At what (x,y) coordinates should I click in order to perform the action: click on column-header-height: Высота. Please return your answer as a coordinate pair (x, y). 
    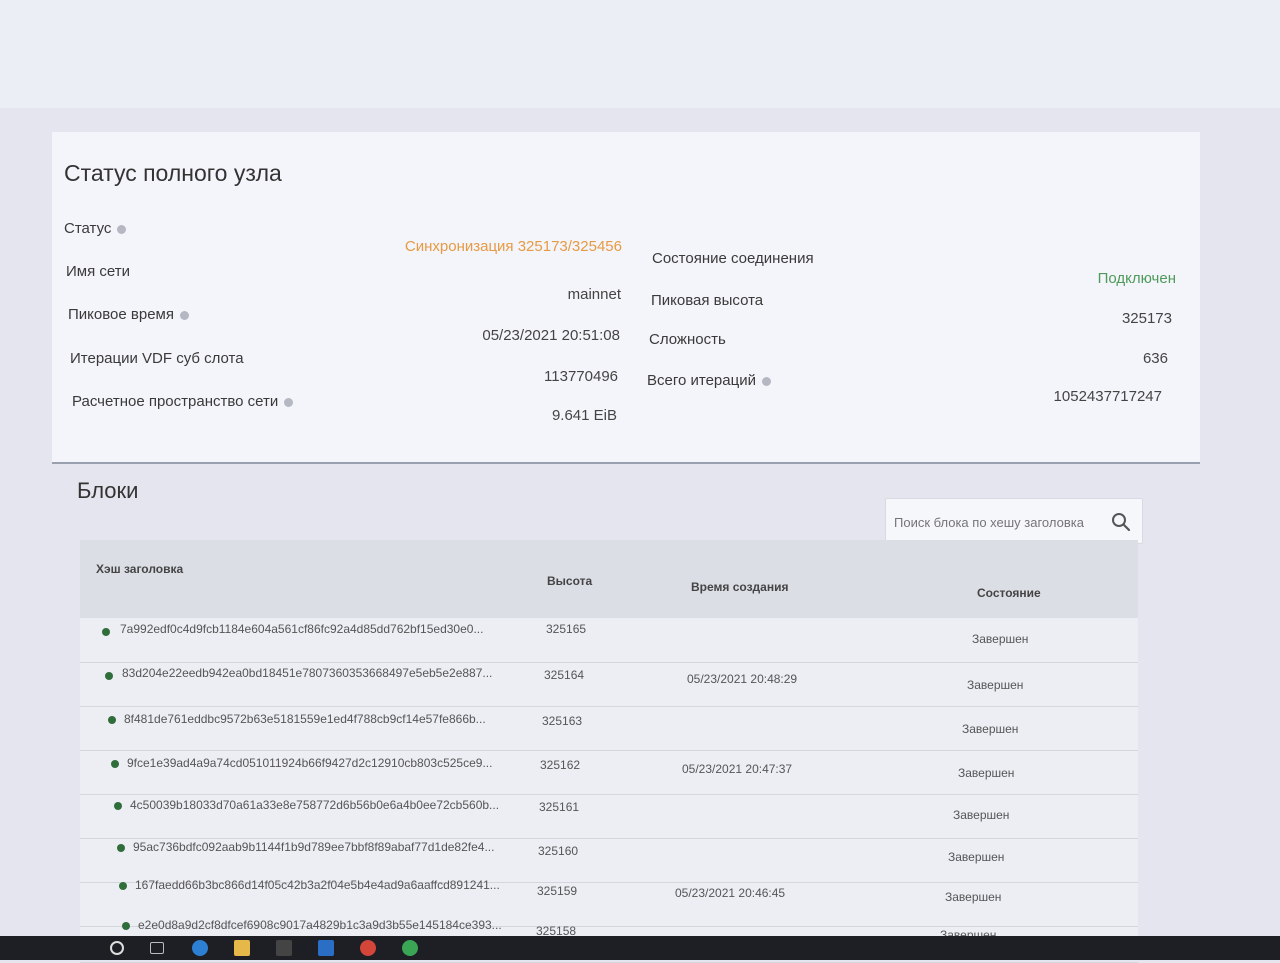
    Looking at the image, I should click on (569, 581).